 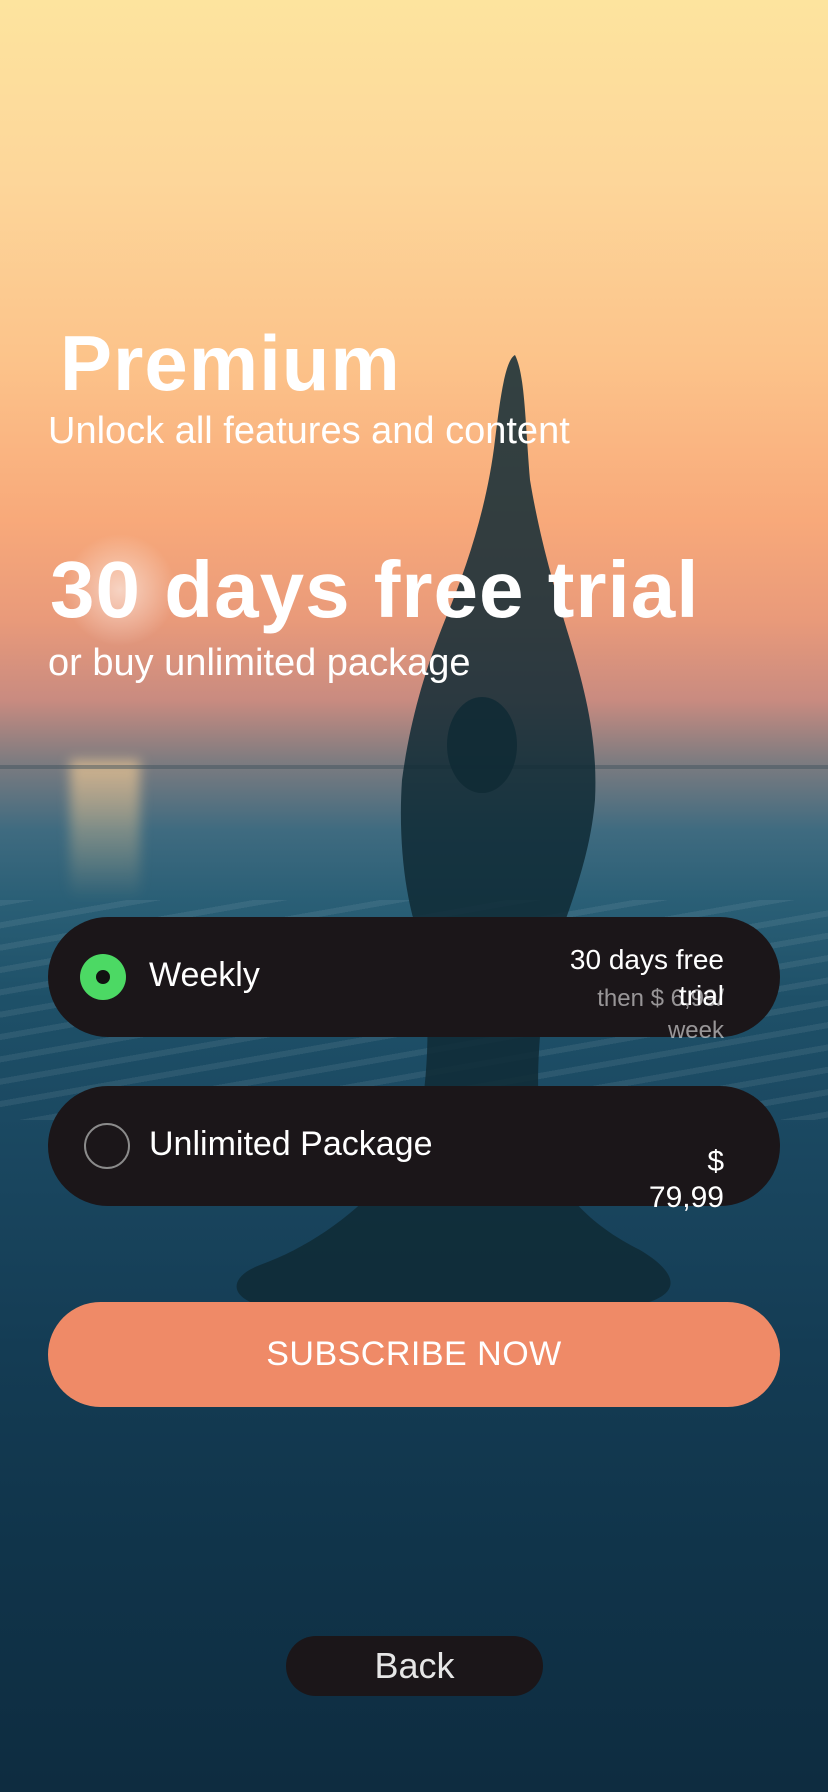 What do you see at coordinates (291, 1144) in the screenshot?
I see `plan-label: Unlimited Package` at bounding box center [291, 1144].